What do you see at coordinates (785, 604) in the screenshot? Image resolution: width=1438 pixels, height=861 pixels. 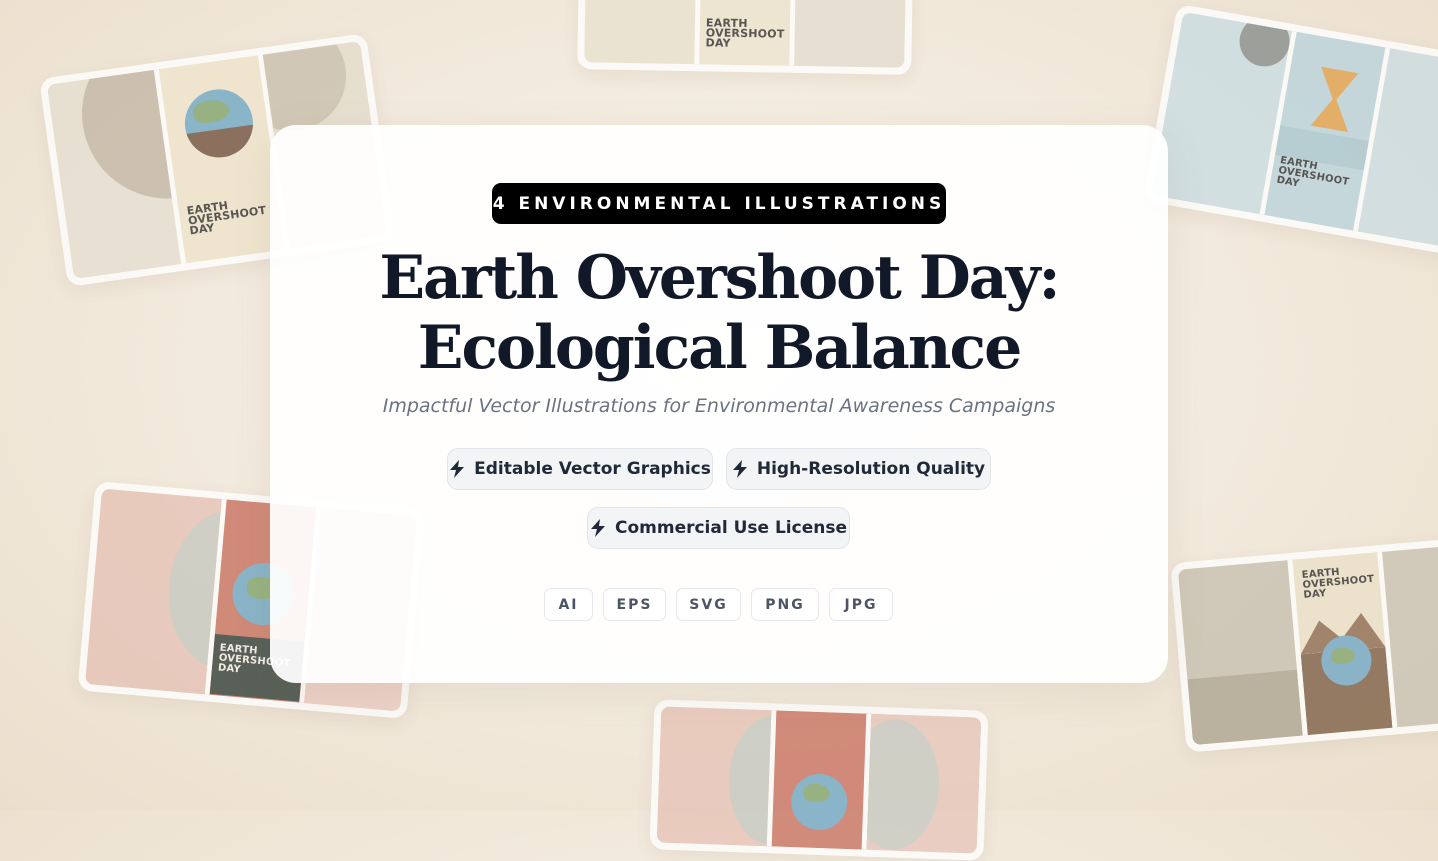 I see `format-tag-png: PNG` at bounding box center [785, 604].